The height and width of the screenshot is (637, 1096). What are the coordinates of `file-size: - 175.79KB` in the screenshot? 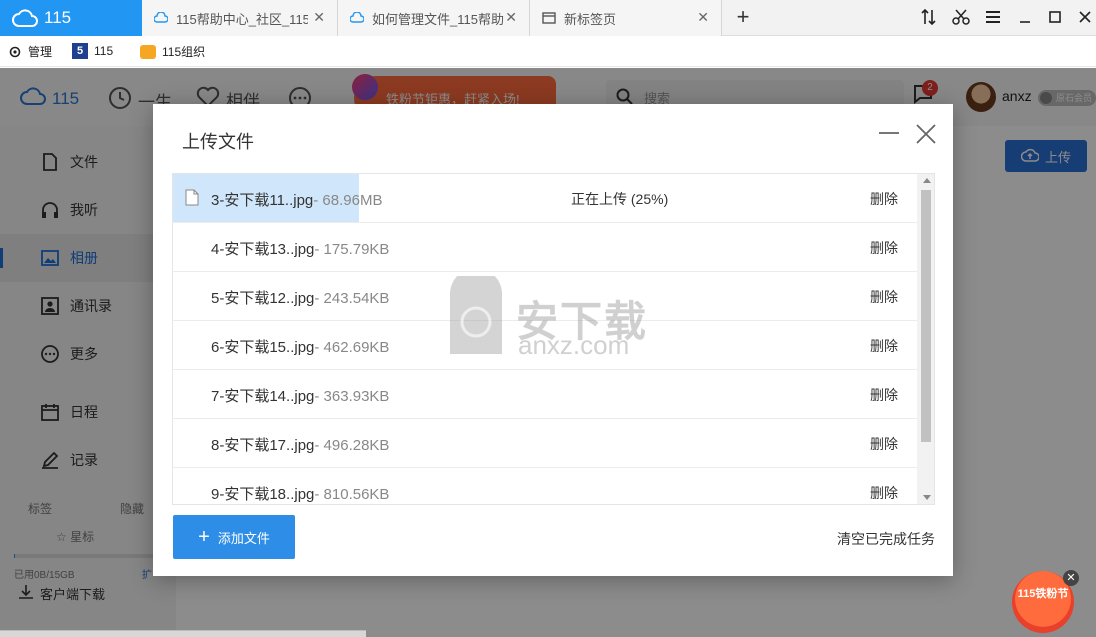 It's located at (352, 249).